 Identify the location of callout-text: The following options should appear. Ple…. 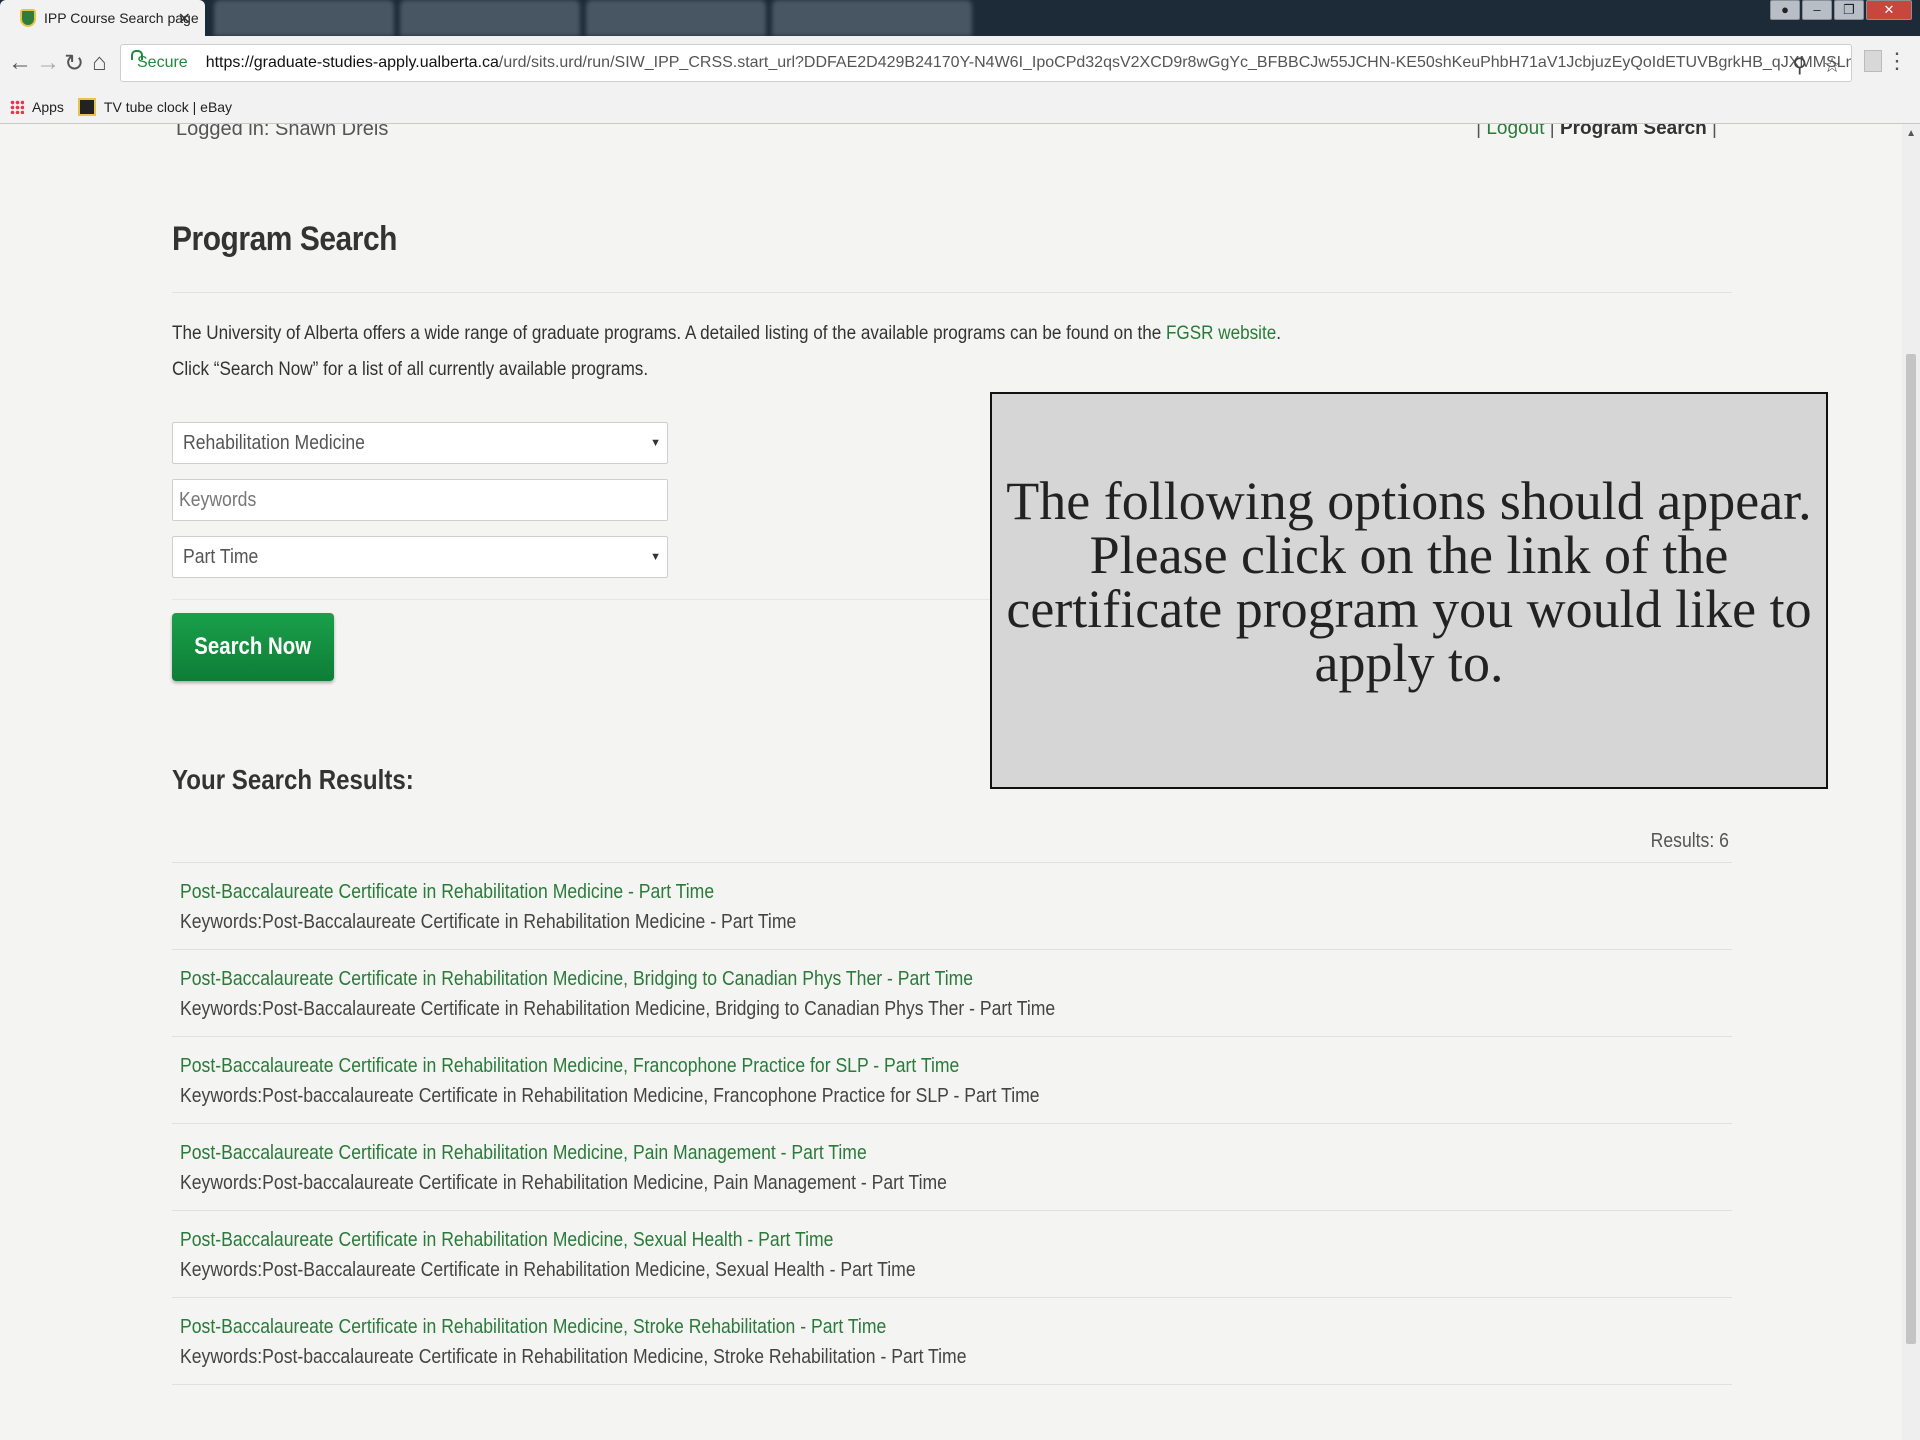
(1409, 581).